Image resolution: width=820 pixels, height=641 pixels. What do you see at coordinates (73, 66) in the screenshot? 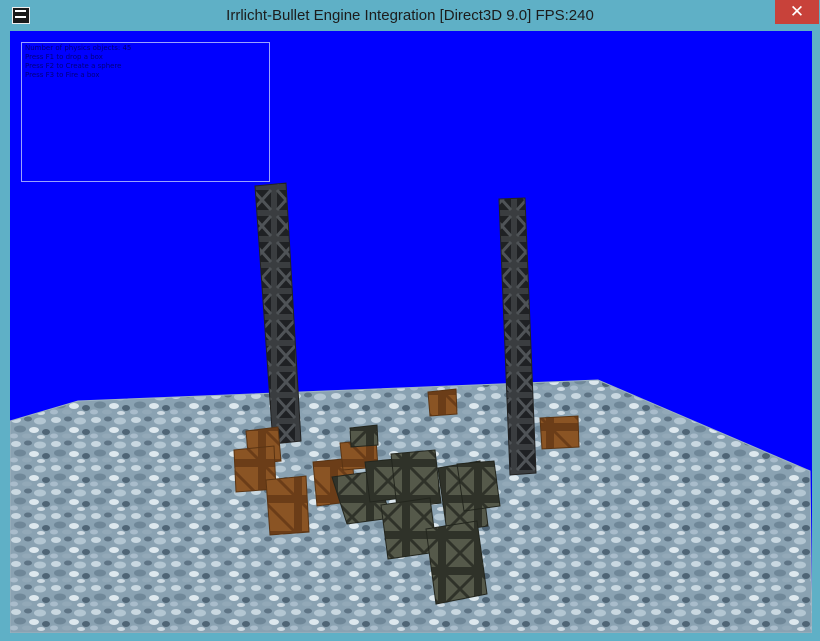
I see `info-line-f2: Press F2 to Create a sphere` at bounding box center [73, 66].